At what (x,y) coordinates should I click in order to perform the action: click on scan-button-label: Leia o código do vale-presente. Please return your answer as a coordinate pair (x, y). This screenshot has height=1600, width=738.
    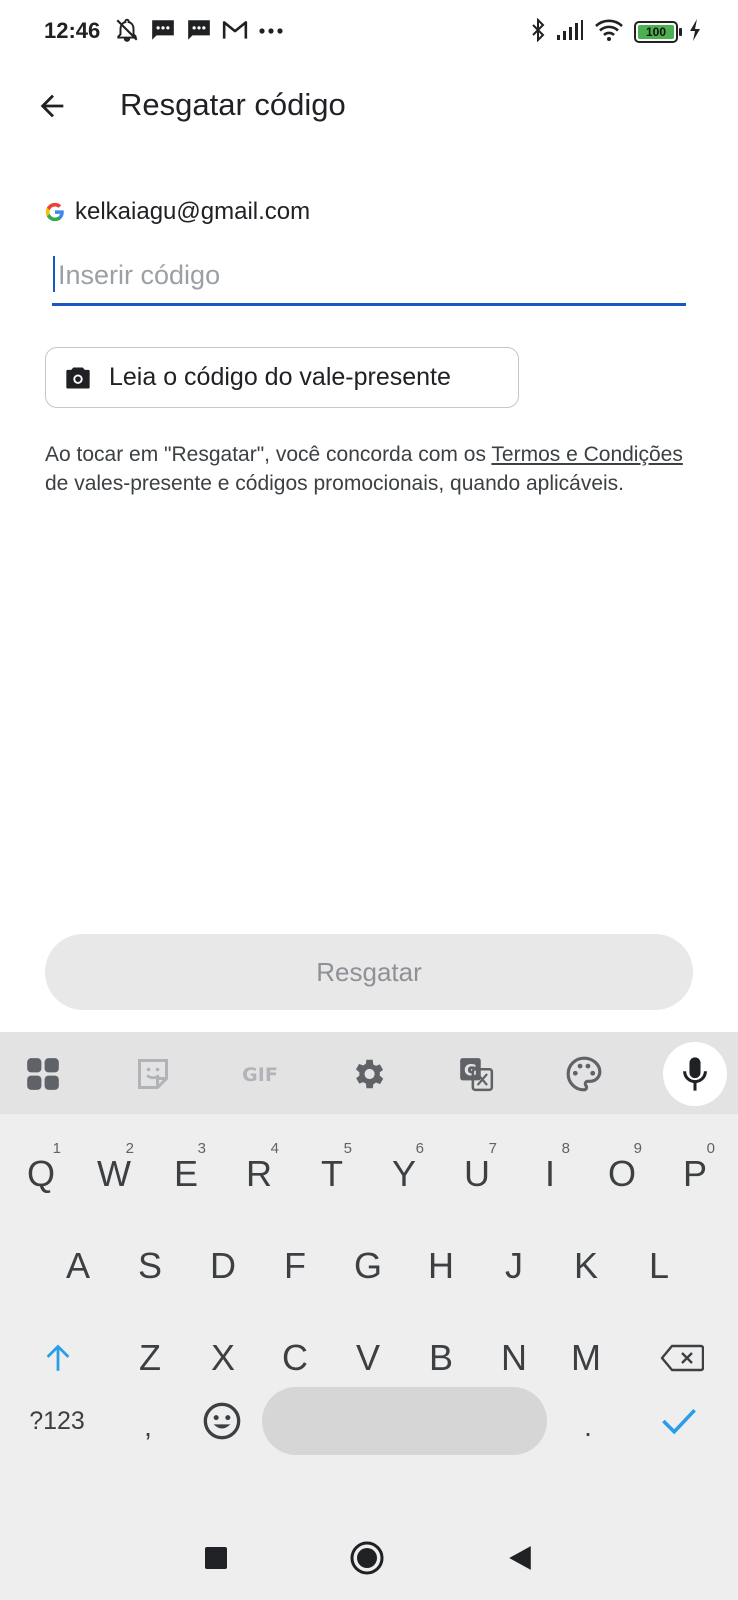
    Looking at the image, I should click on (280, 377).